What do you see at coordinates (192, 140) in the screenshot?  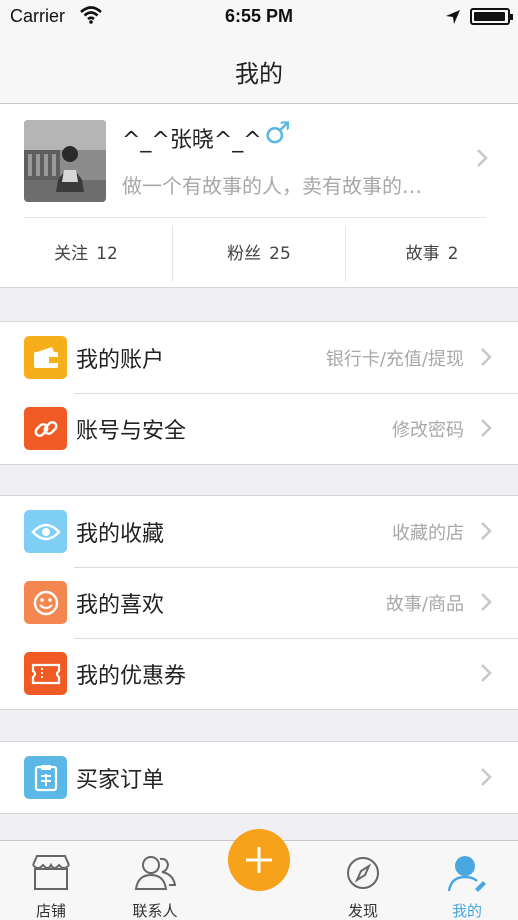 I see `username: ^_^张晓^_^` at bounding box center [192, 140].